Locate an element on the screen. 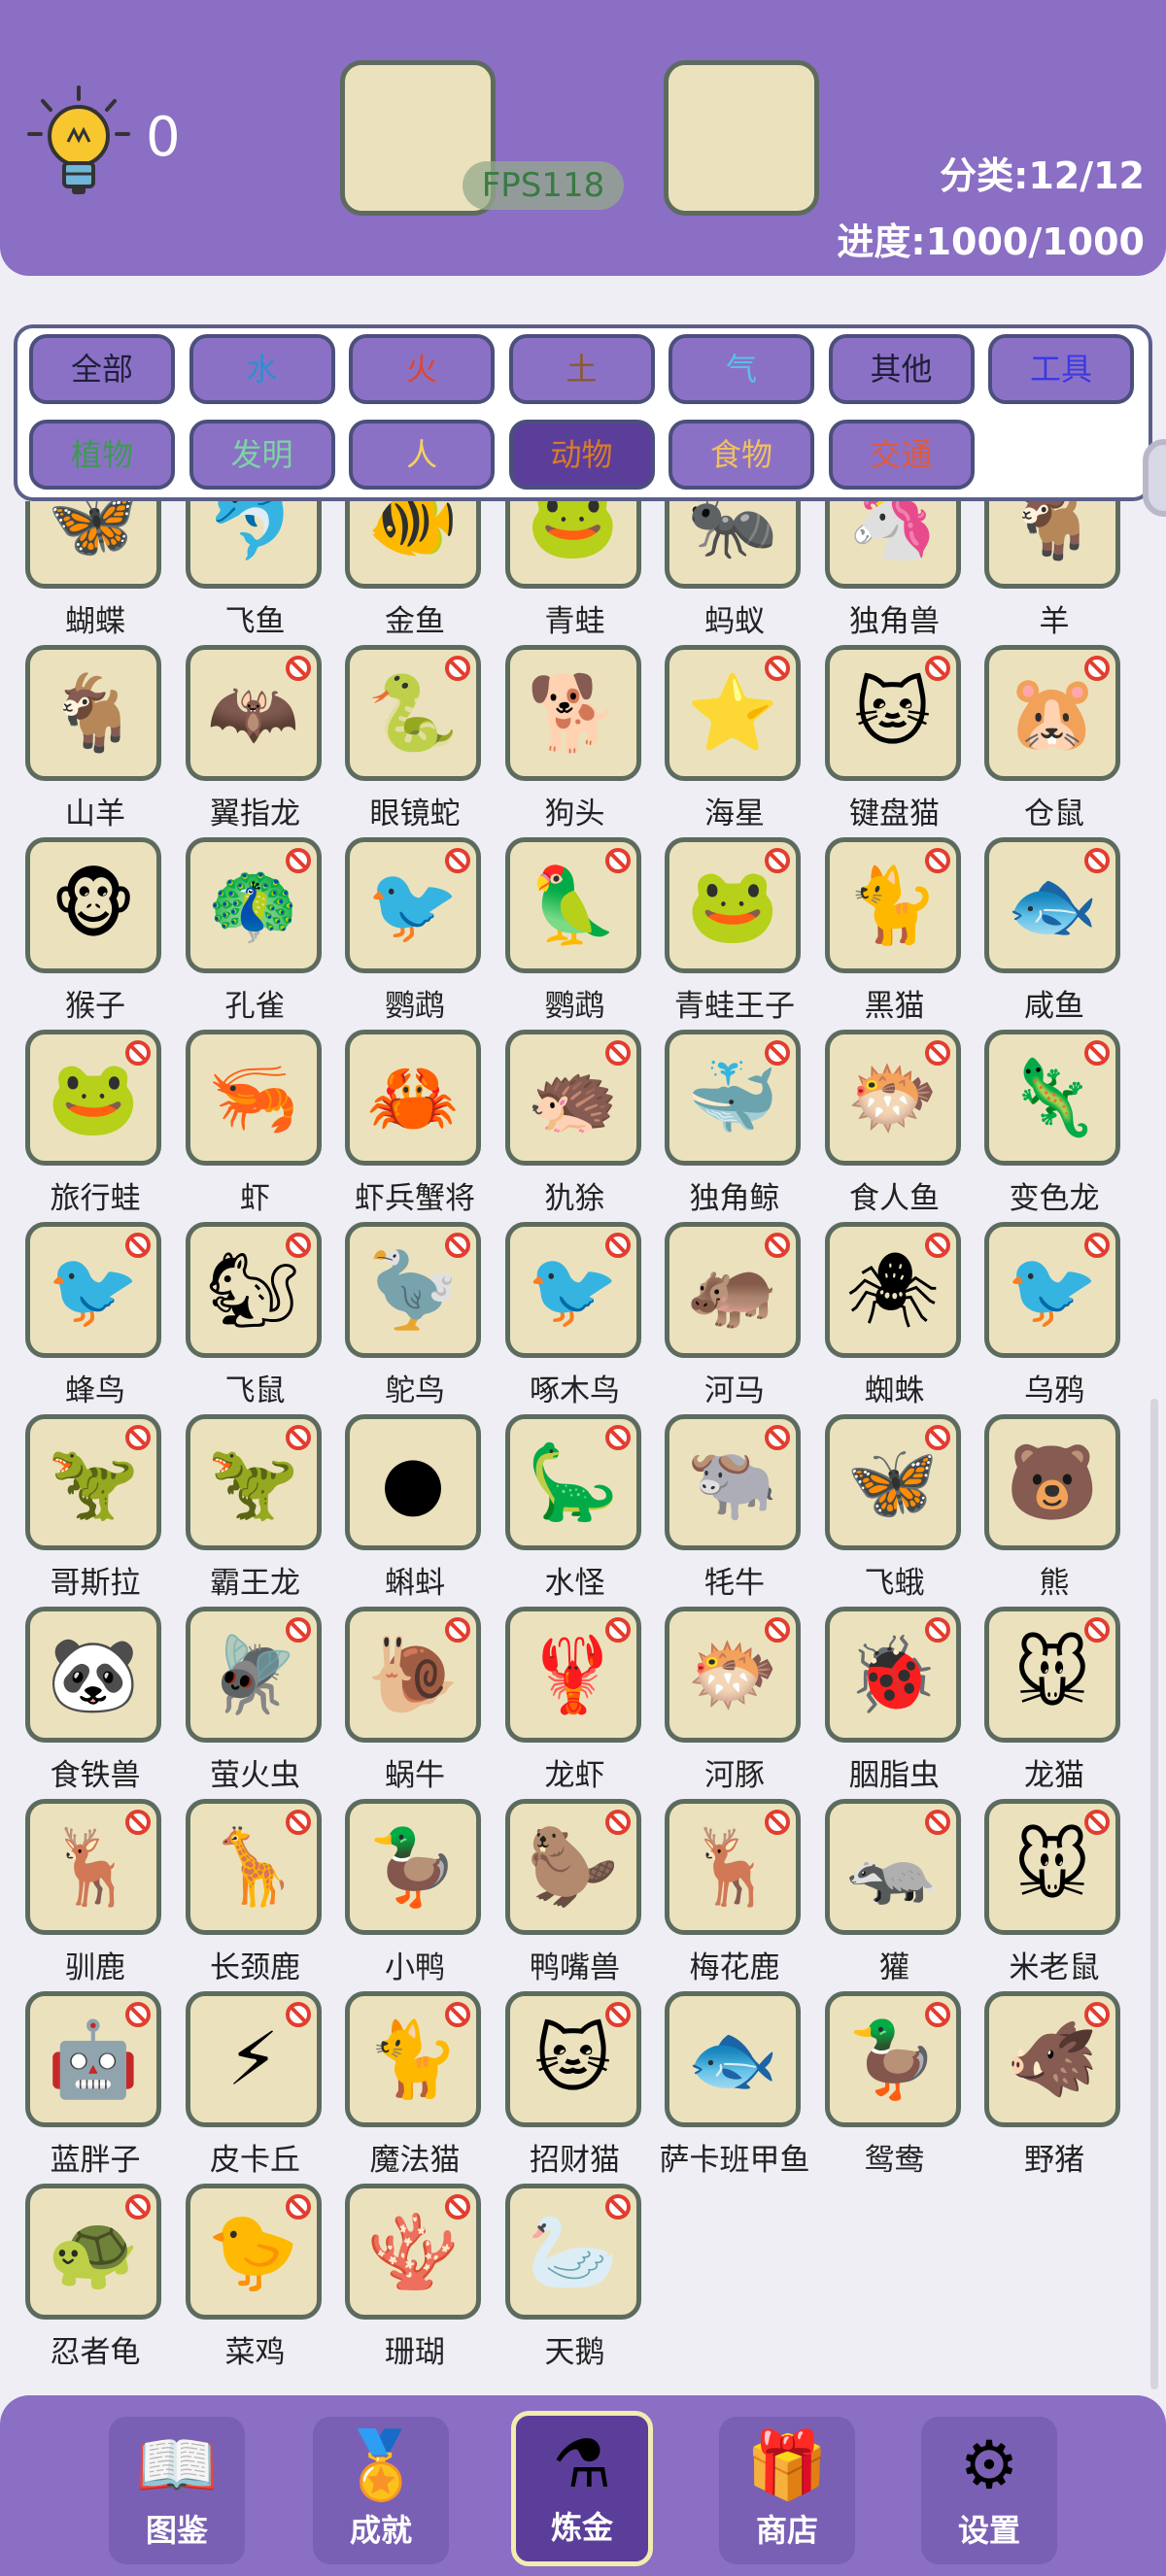 The width and height of the screenshot is (1166, 2576). item-tile: 🦄 is located at coordinates (892, 545).